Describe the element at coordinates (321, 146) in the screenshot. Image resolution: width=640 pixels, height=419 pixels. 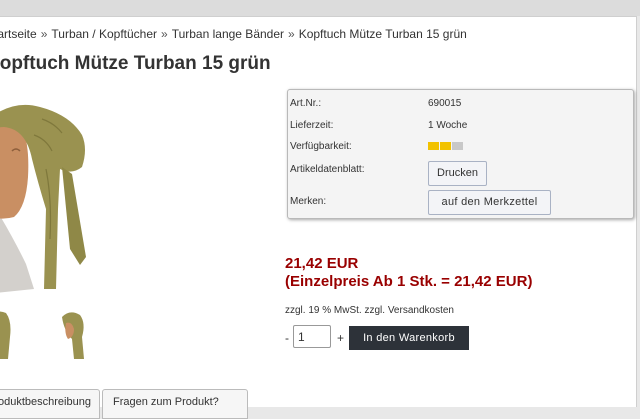
I see `availability-label: Verfügbarkeit:` at that location.